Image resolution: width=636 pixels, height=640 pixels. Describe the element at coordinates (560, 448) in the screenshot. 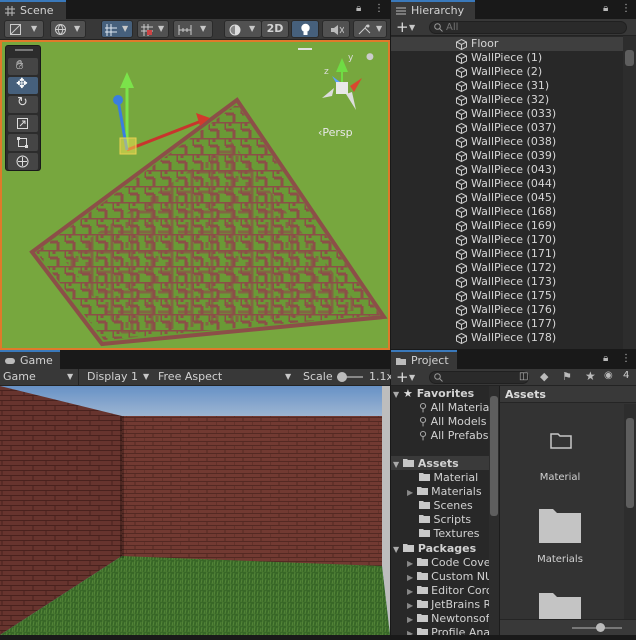

I see `asset-tile: Material` at that location.